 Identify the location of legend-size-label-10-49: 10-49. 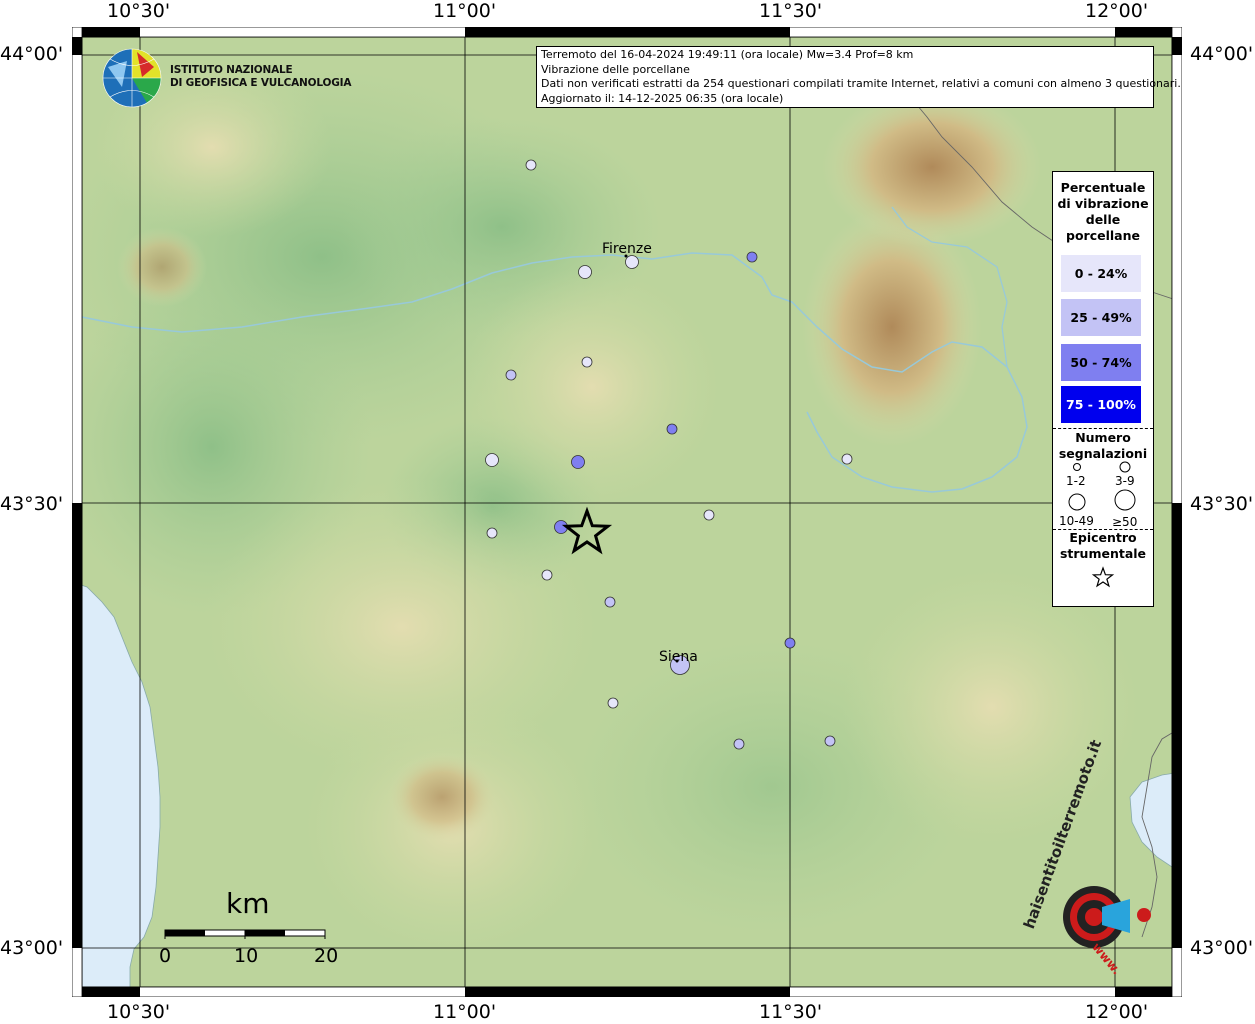
(1076, 521).